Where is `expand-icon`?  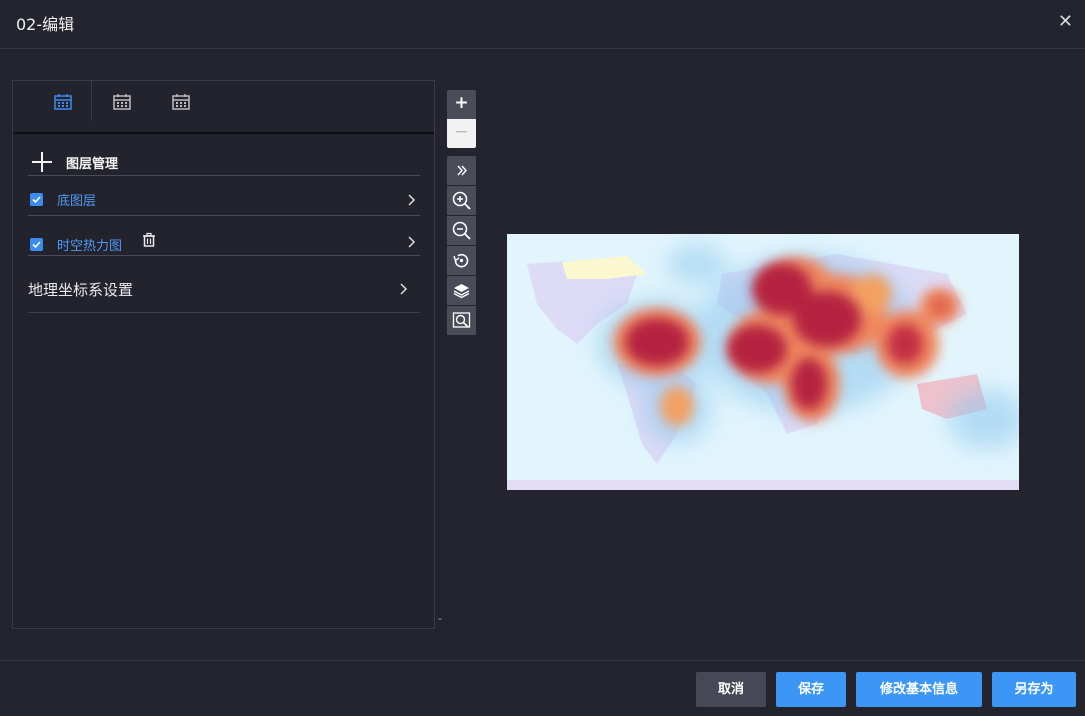 expand-icon is located at coordinates (461, 170).